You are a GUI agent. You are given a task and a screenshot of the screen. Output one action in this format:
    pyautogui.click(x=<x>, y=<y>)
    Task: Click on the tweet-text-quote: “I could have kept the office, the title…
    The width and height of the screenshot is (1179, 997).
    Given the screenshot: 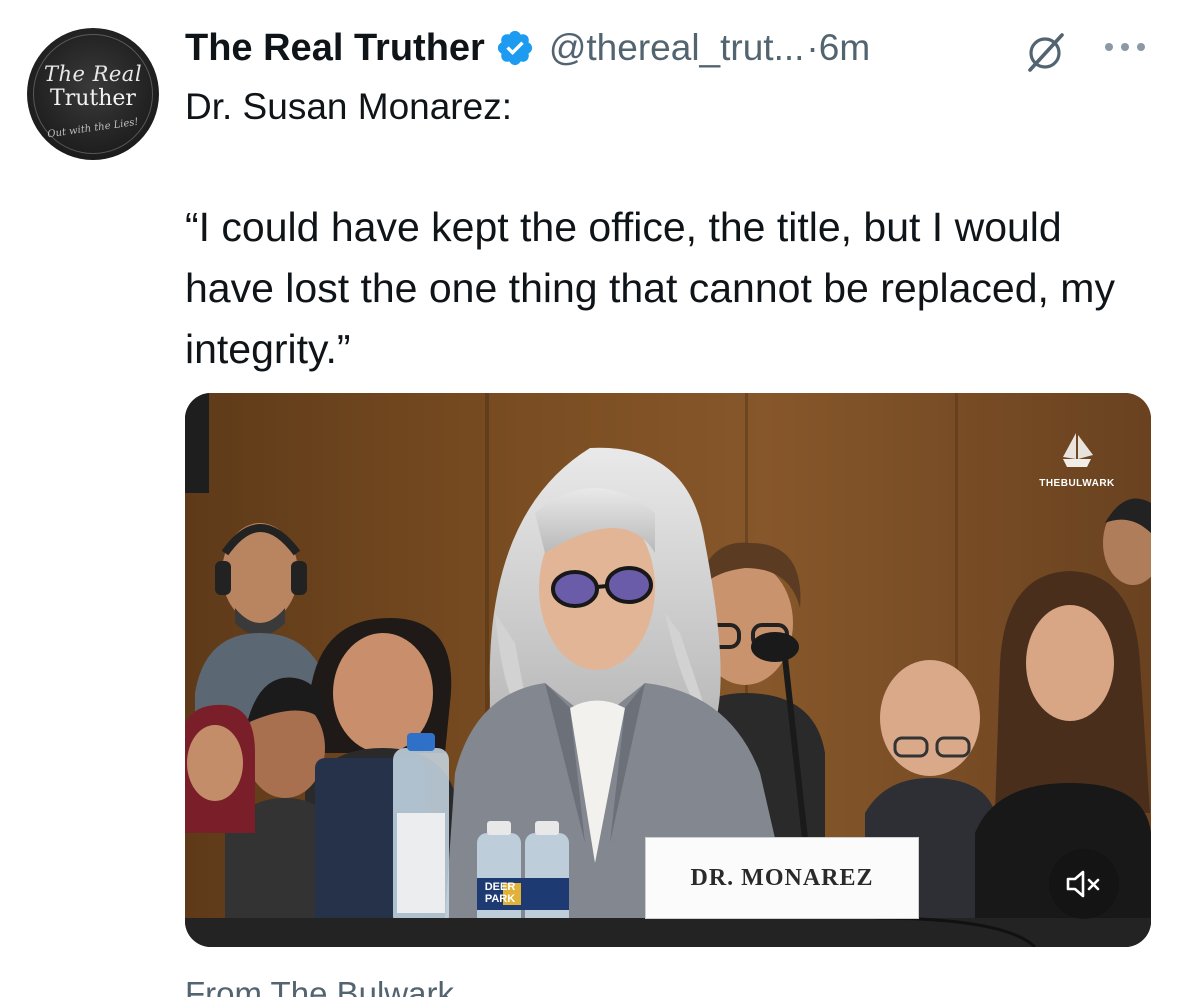 What is the action you would take?
    pyautogui.click(x=650, y=288)
    